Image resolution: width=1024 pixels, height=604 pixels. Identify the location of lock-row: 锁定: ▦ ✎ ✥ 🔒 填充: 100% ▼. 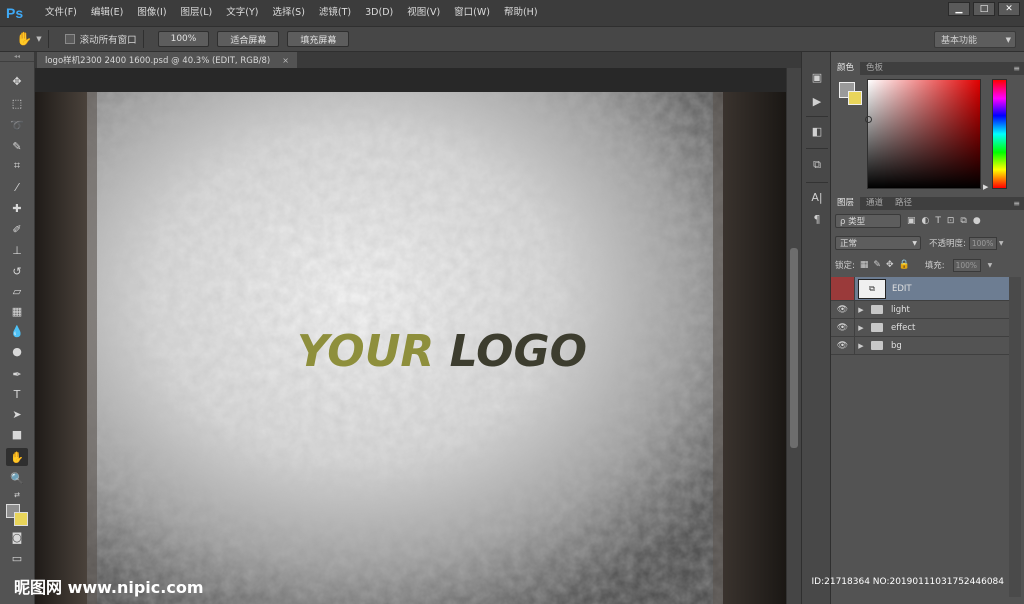
(927, 265).